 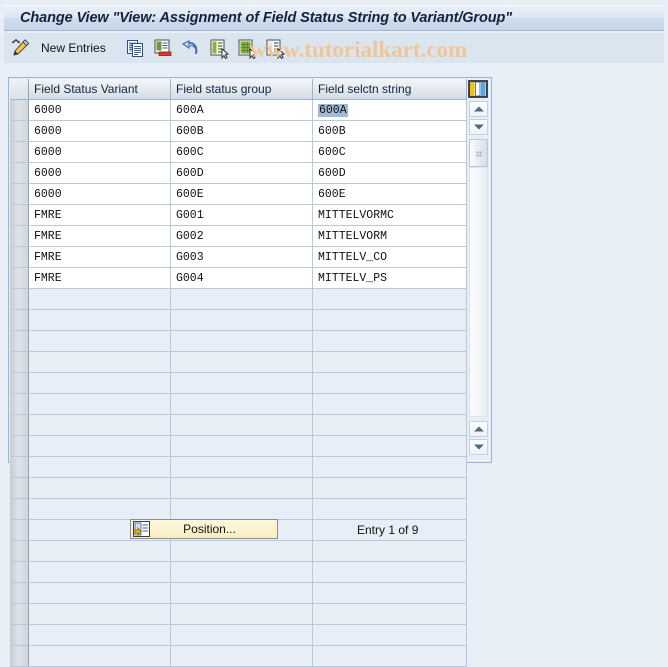 I want to click on table-settings-icon, so click(x=478, y=89).